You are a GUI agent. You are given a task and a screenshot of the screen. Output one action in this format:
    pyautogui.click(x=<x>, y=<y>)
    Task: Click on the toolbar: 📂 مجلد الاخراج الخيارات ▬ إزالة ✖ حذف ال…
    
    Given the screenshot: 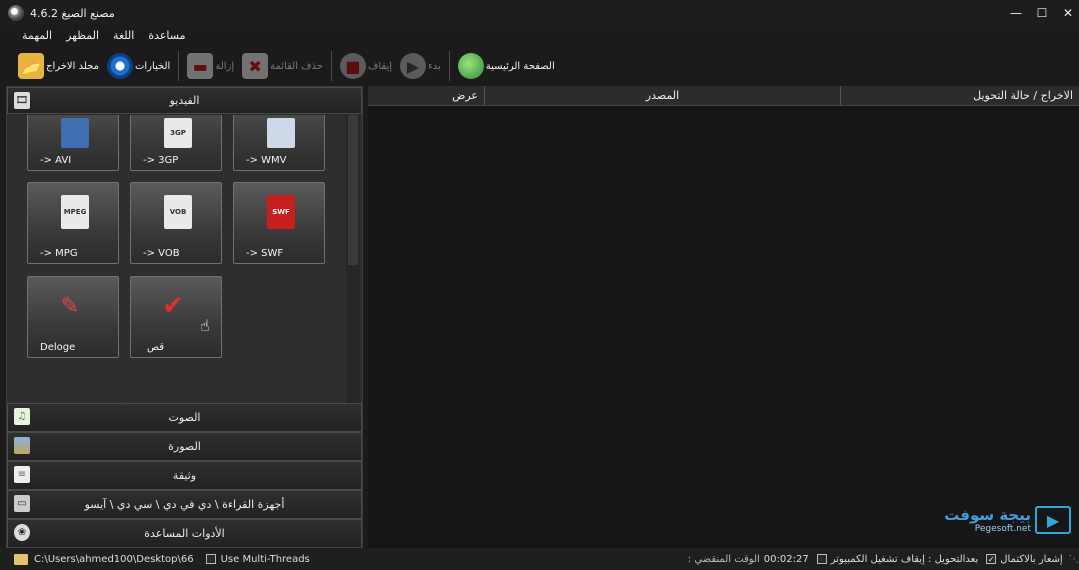 What is the action you would take?
    pyautogui.click(x=539, y=66)
    